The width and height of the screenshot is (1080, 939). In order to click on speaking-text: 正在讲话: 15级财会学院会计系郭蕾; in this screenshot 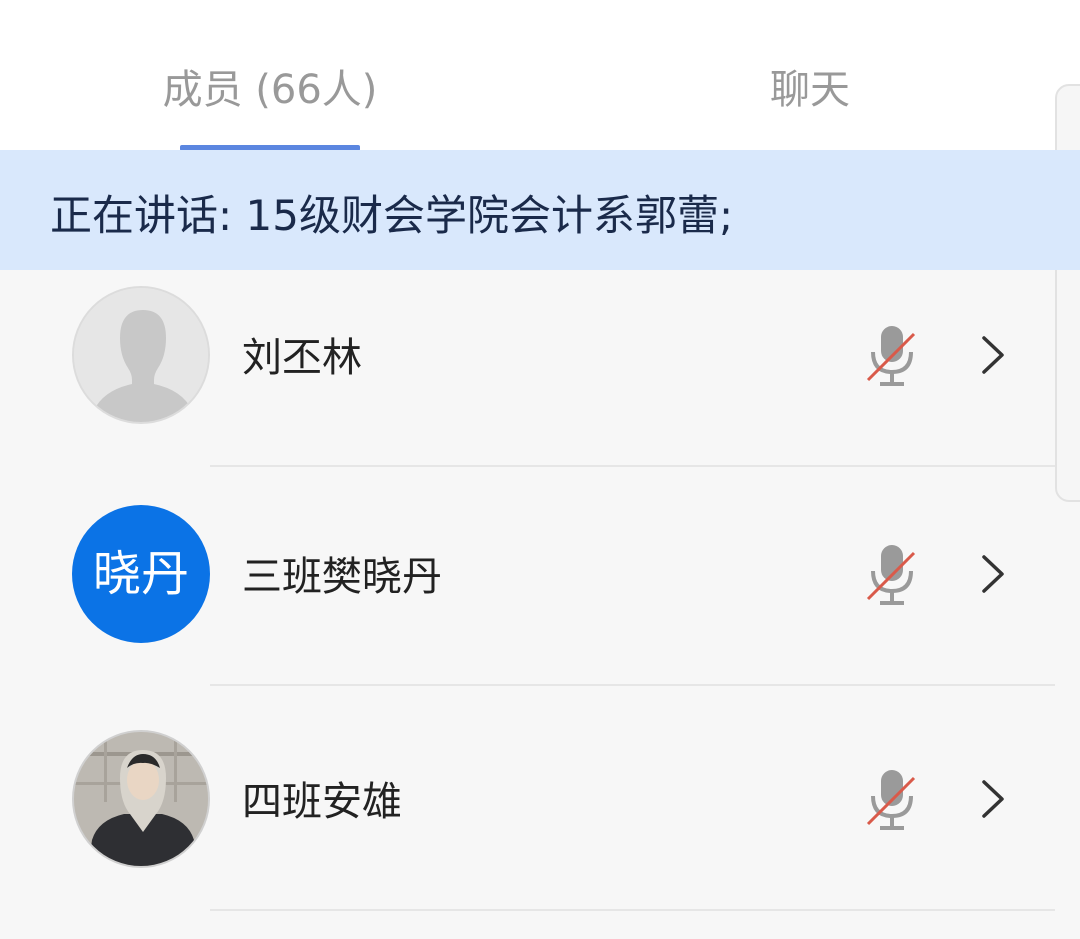, I will do `click(392, 215)`.